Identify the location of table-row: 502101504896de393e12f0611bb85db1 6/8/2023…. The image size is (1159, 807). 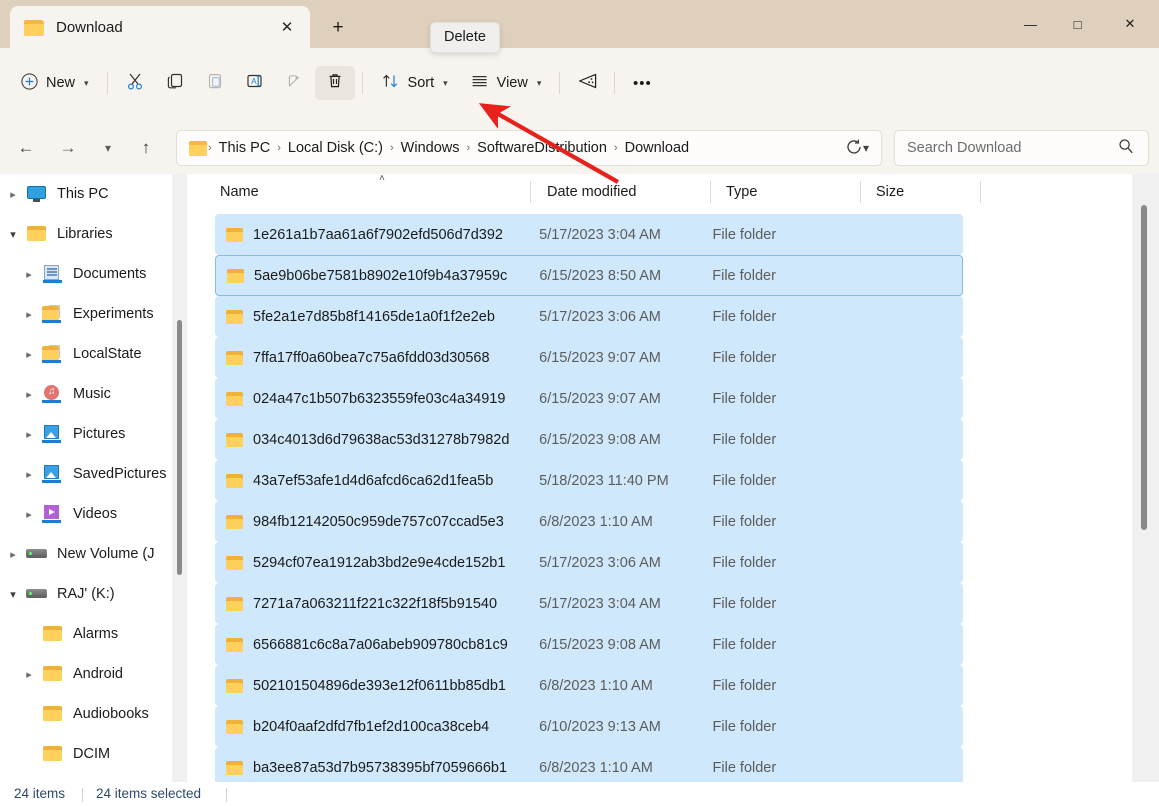
(589, 685).